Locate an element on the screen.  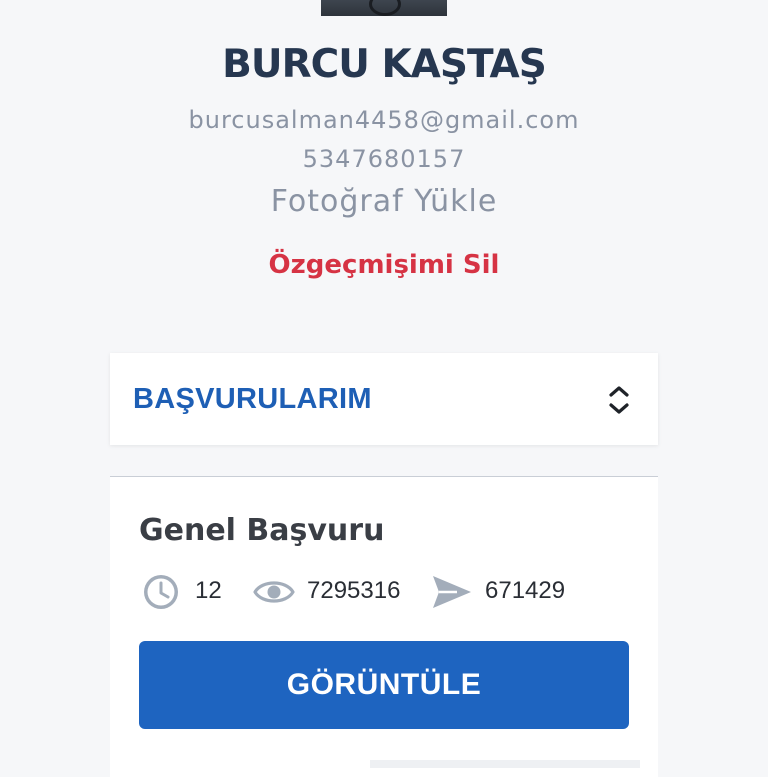
clock-icon is located at coordinates (161, 592).